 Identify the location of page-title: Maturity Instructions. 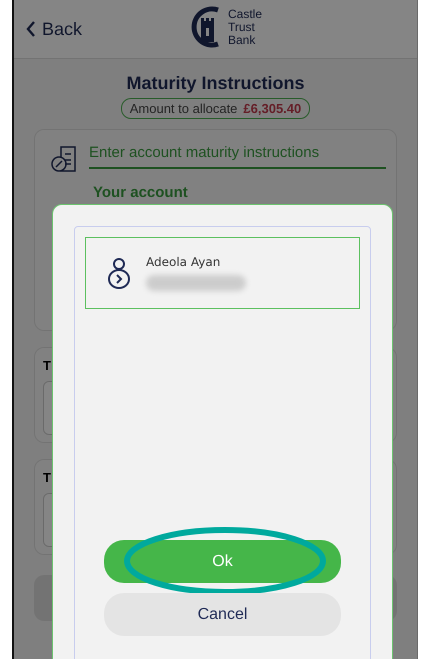
(215, 83).